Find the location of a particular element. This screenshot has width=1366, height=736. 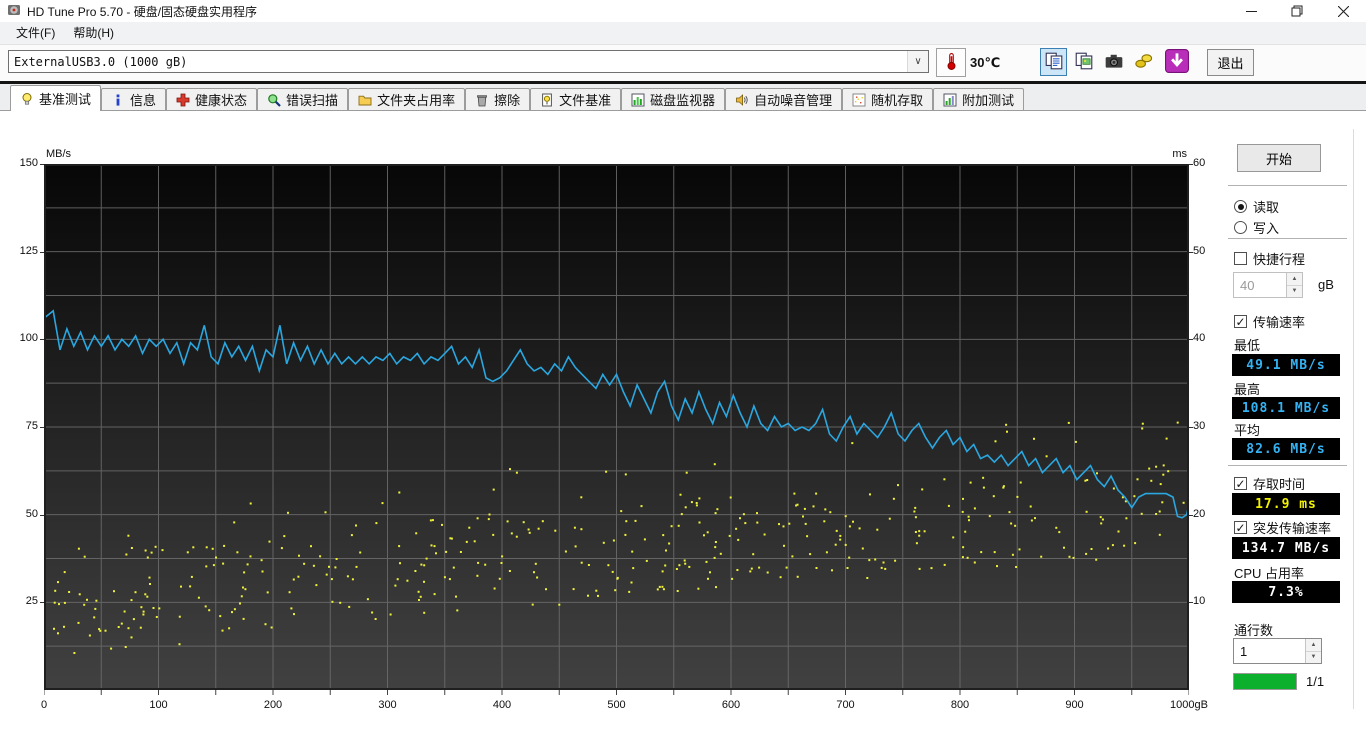

read-radio: 读取 is located at coordinates (1256, 206).